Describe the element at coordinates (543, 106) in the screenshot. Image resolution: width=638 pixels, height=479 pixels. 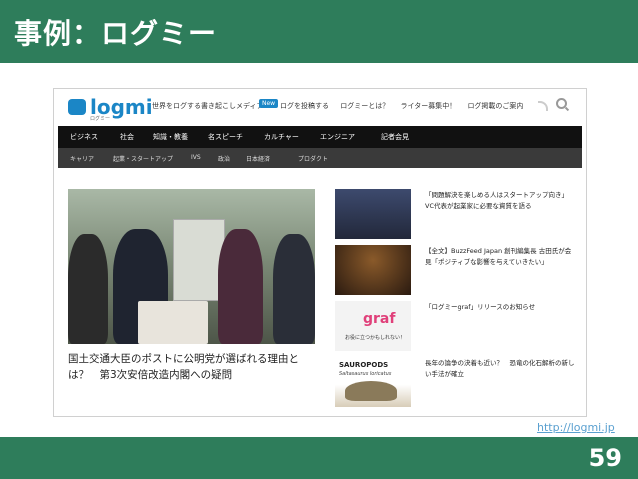
I see `rss-icon` at that location.